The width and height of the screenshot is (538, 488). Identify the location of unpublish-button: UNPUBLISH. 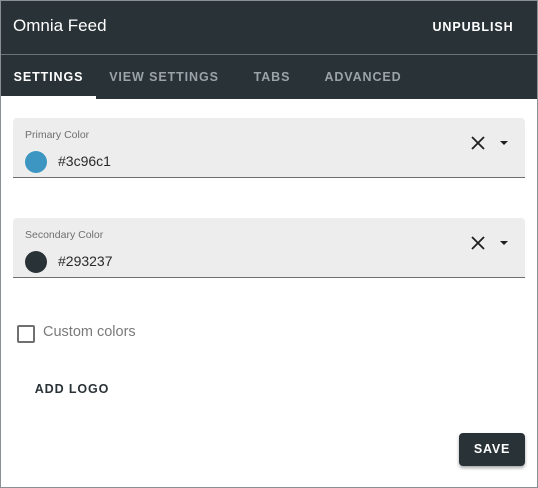
(473, 27).